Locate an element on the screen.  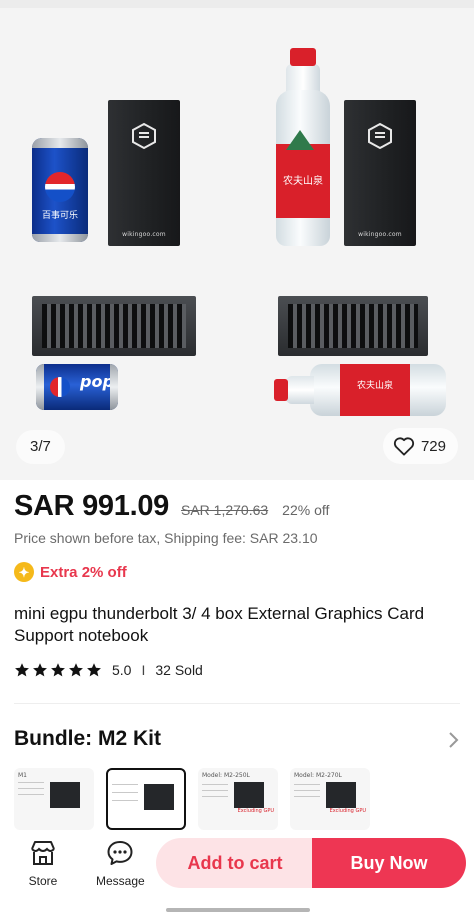
message-icon is located at coordinates (120, 853).